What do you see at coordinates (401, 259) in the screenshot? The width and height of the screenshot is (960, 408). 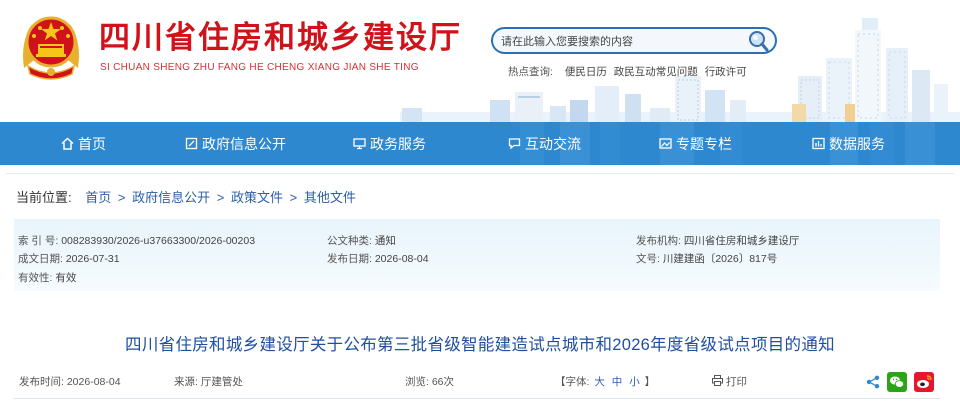 I see `meta-value: 2026-08-04` at bounding box center [401, 259].